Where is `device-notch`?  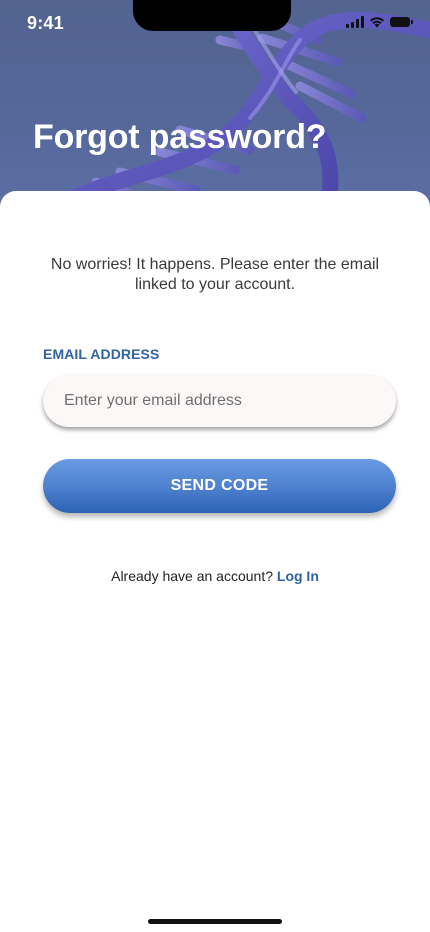
device-notch is located at coordinates (212, 15).